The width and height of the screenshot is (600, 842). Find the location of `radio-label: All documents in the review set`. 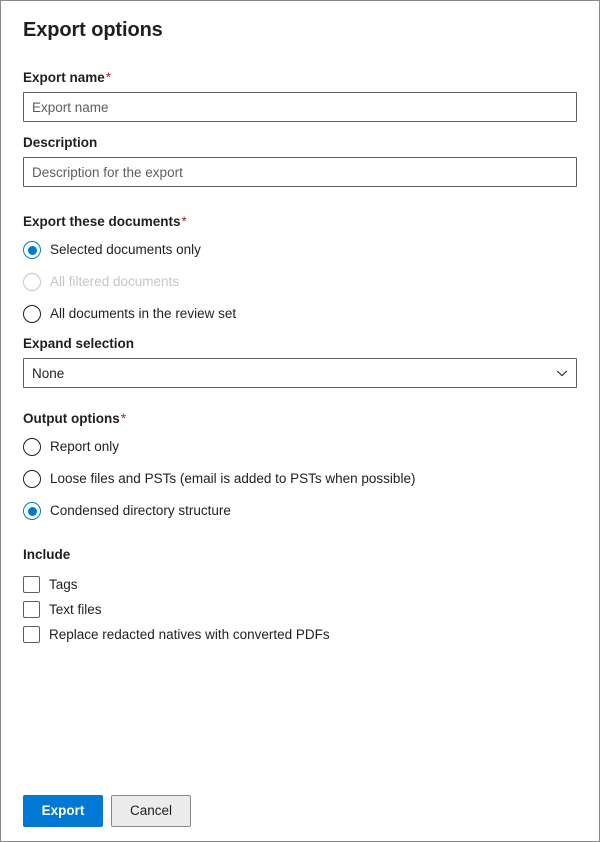

radio-label: All documents in the review set is located at coordinates (143, 313).